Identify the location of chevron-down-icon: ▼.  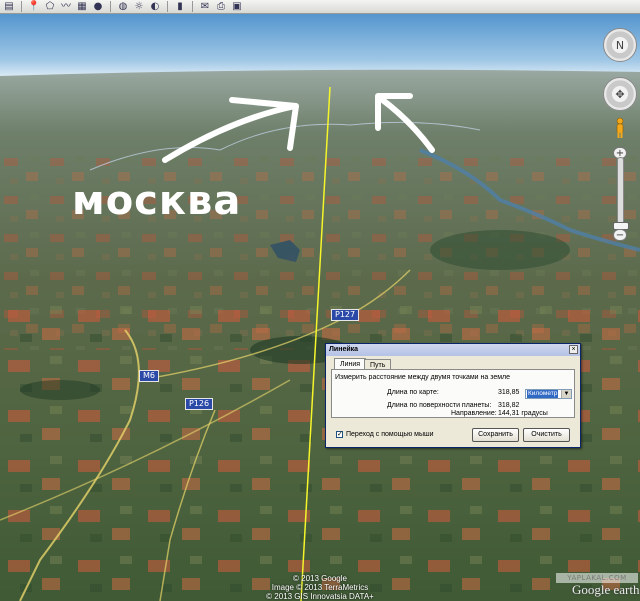
(566, 394).